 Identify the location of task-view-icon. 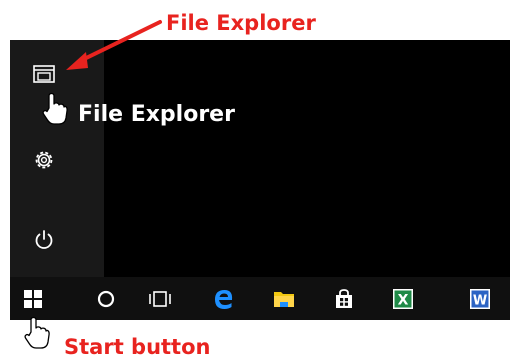
(160, 299).